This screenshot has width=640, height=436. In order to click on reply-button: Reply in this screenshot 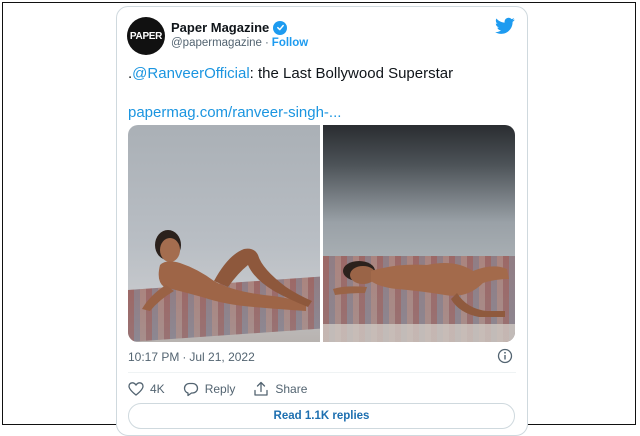, I will do `click(209, 389)`.